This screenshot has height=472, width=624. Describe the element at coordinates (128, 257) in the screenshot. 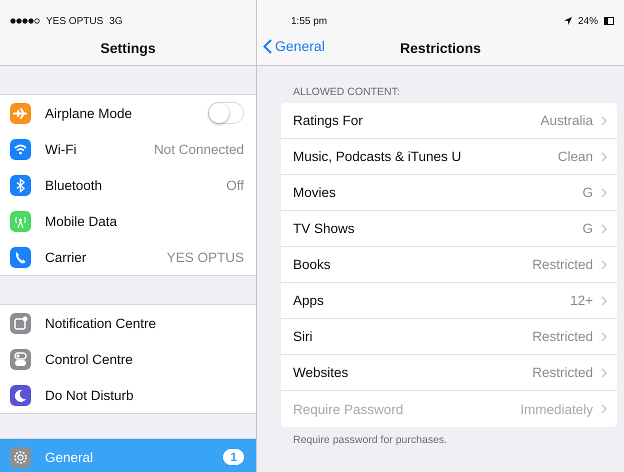

I see `settings-row: Carrier YES OPTUS` at that location.